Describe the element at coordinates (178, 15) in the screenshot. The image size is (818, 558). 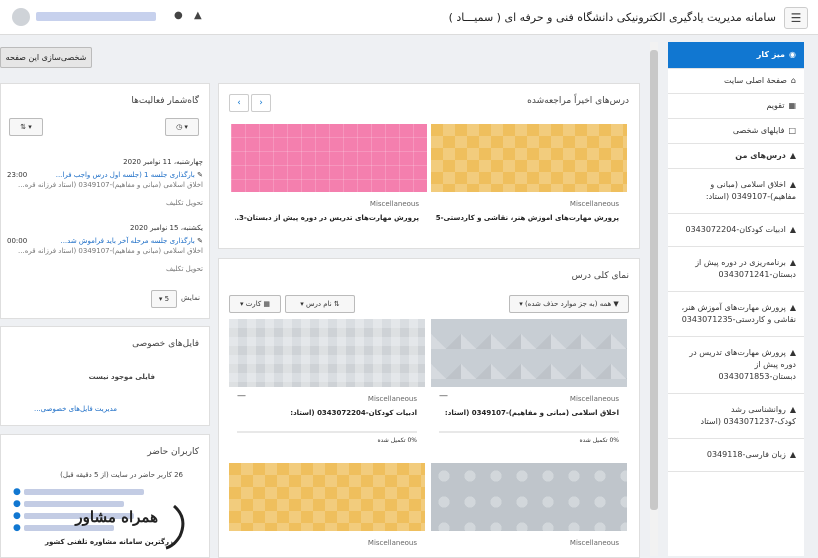
I see `chat-icon: ●` at that location.